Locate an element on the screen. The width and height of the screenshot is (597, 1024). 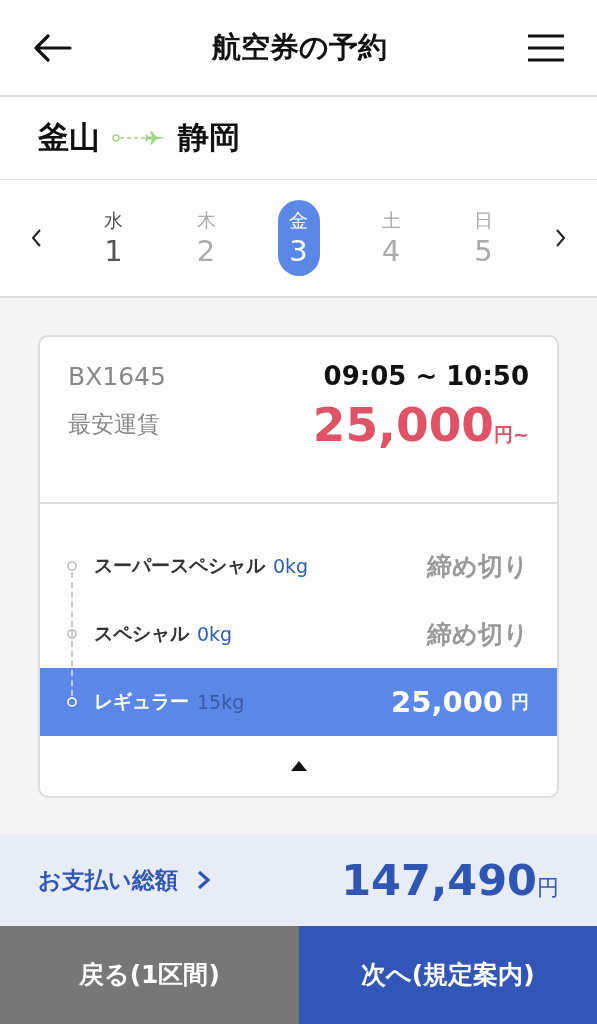
back-button: 戻る(1区間) is located at coordinates (149, 974).